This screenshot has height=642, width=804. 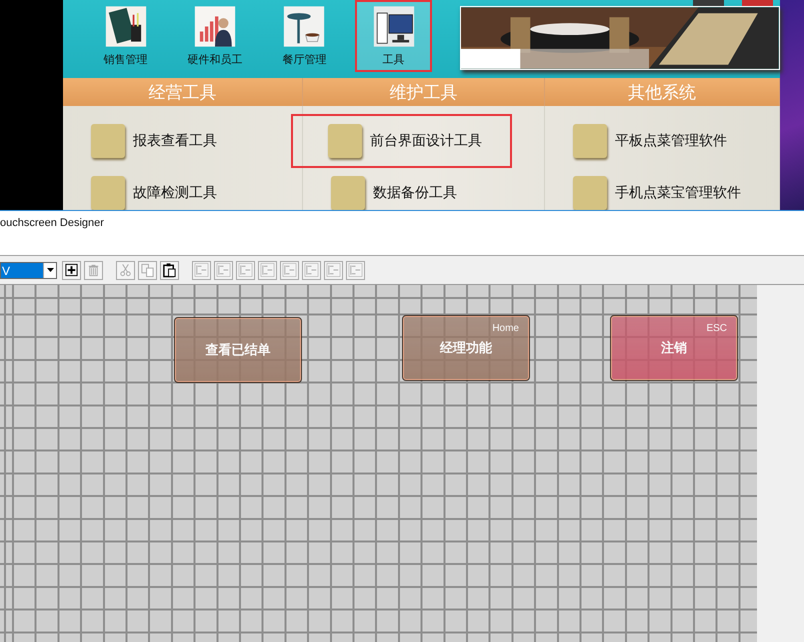 What do you see at coordinates (52, 223) in the screenshot?
I see `window-title: ouchscreen Designer` at bounding box center [52, 223].